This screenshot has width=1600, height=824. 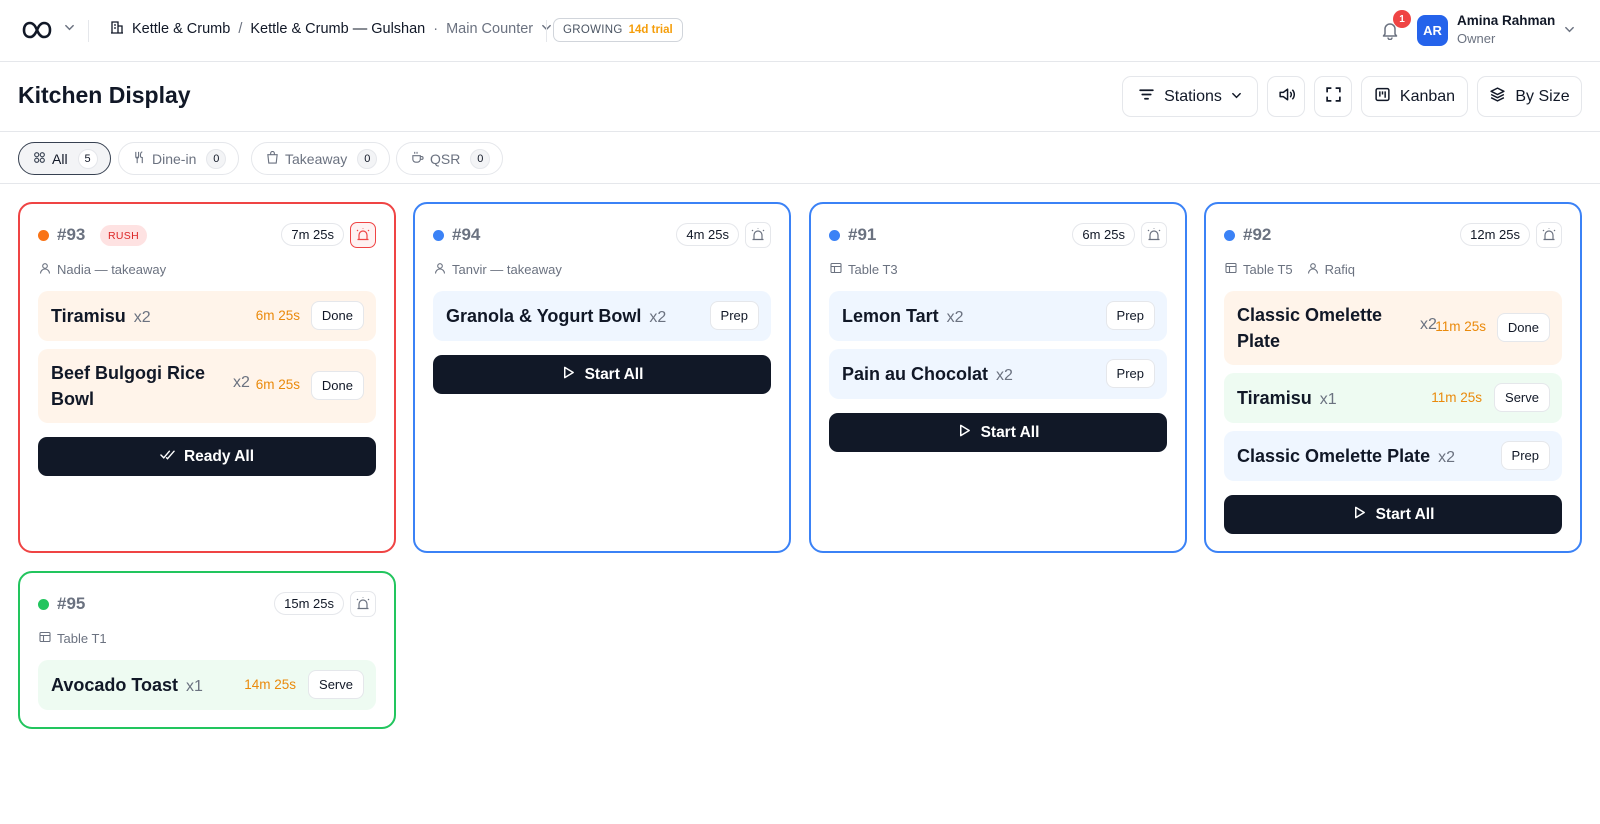 I want to click on order-item: Lemon Tart x2 Prep, so click(x=998, y=316).